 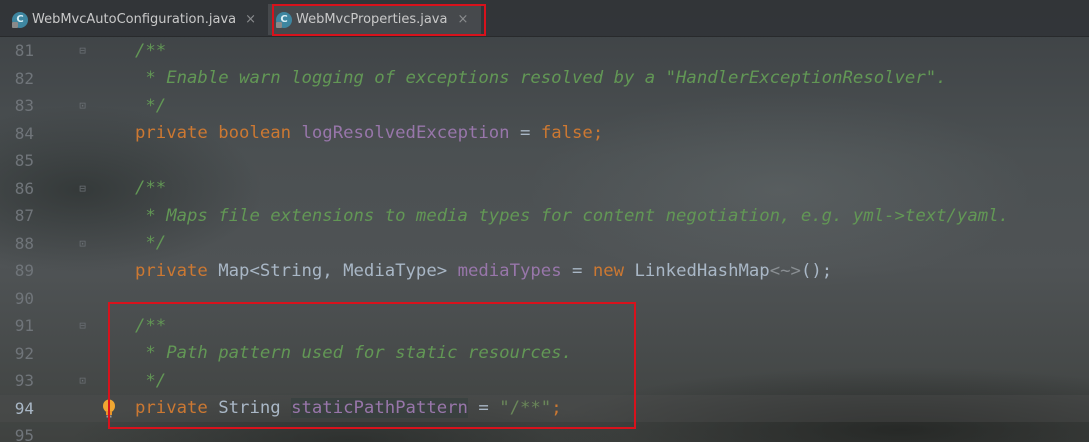 What do you see at coordinates (24, 298) in the screenshot?
I see `line-number: 90` at bounding box center [24, 298].